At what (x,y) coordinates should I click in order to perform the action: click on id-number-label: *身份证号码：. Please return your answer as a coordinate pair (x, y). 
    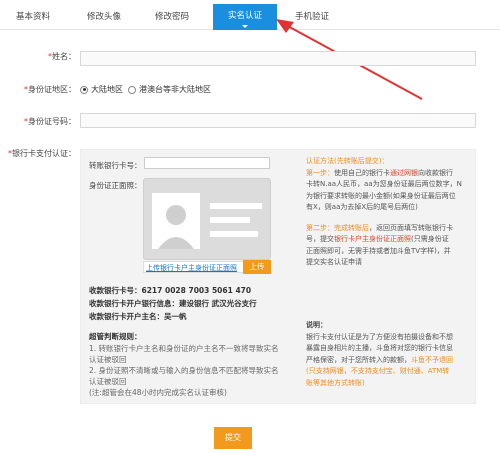
    Looking at the image, I should click on (50, 121).